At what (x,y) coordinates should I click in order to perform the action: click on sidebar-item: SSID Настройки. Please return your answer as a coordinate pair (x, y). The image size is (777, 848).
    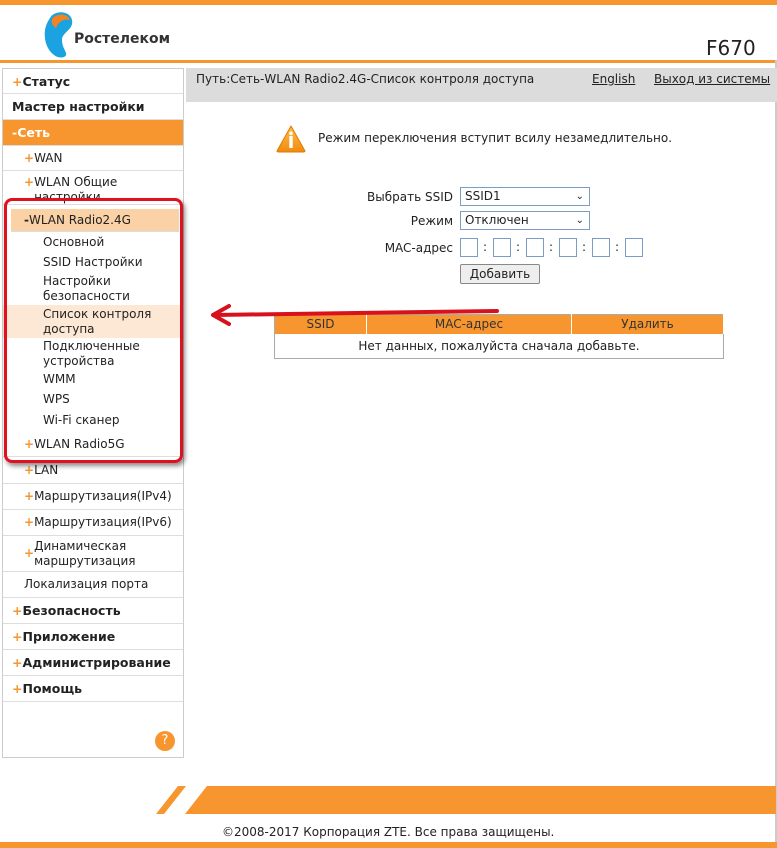
    Looking at the image, I should click on (93, 262).